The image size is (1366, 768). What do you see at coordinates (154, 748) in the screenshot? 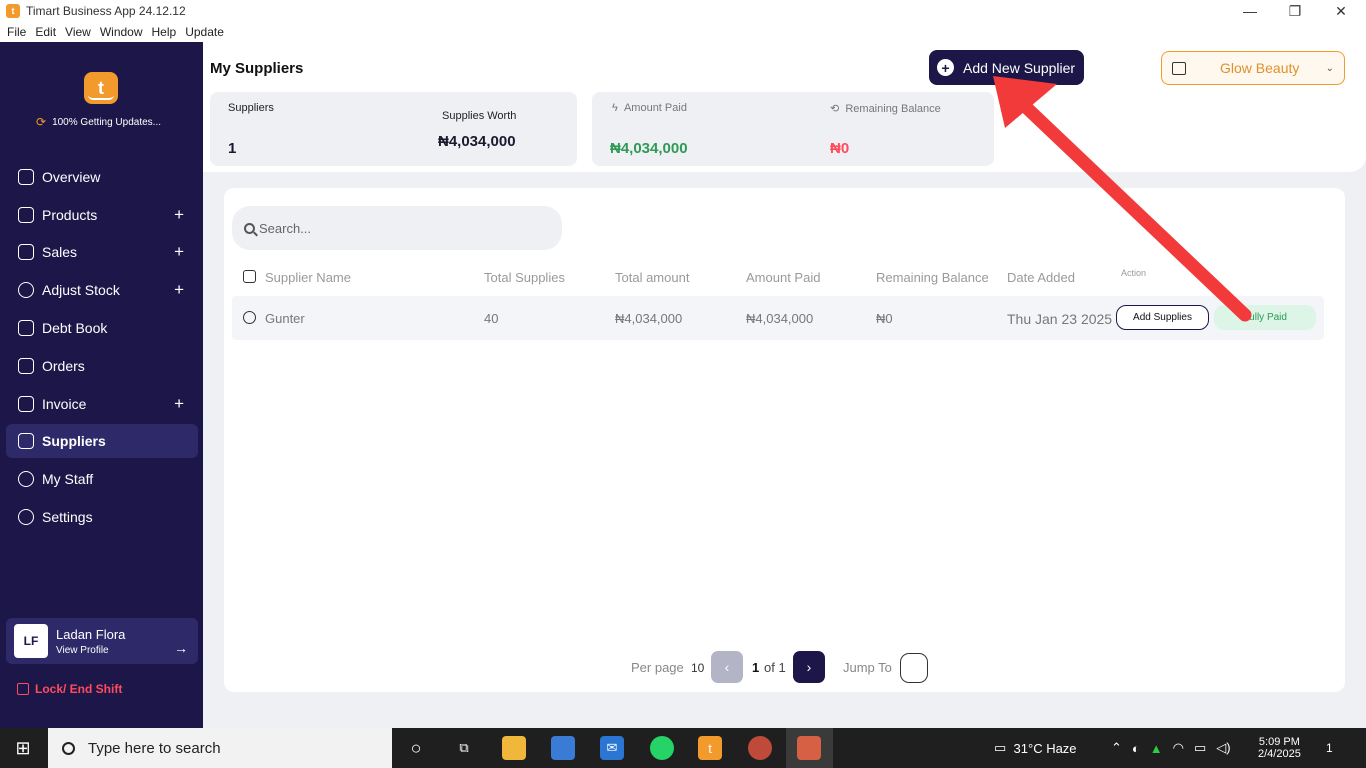
I see `taskbar-search-input: Type here to search` at bounding box center [154, 748].